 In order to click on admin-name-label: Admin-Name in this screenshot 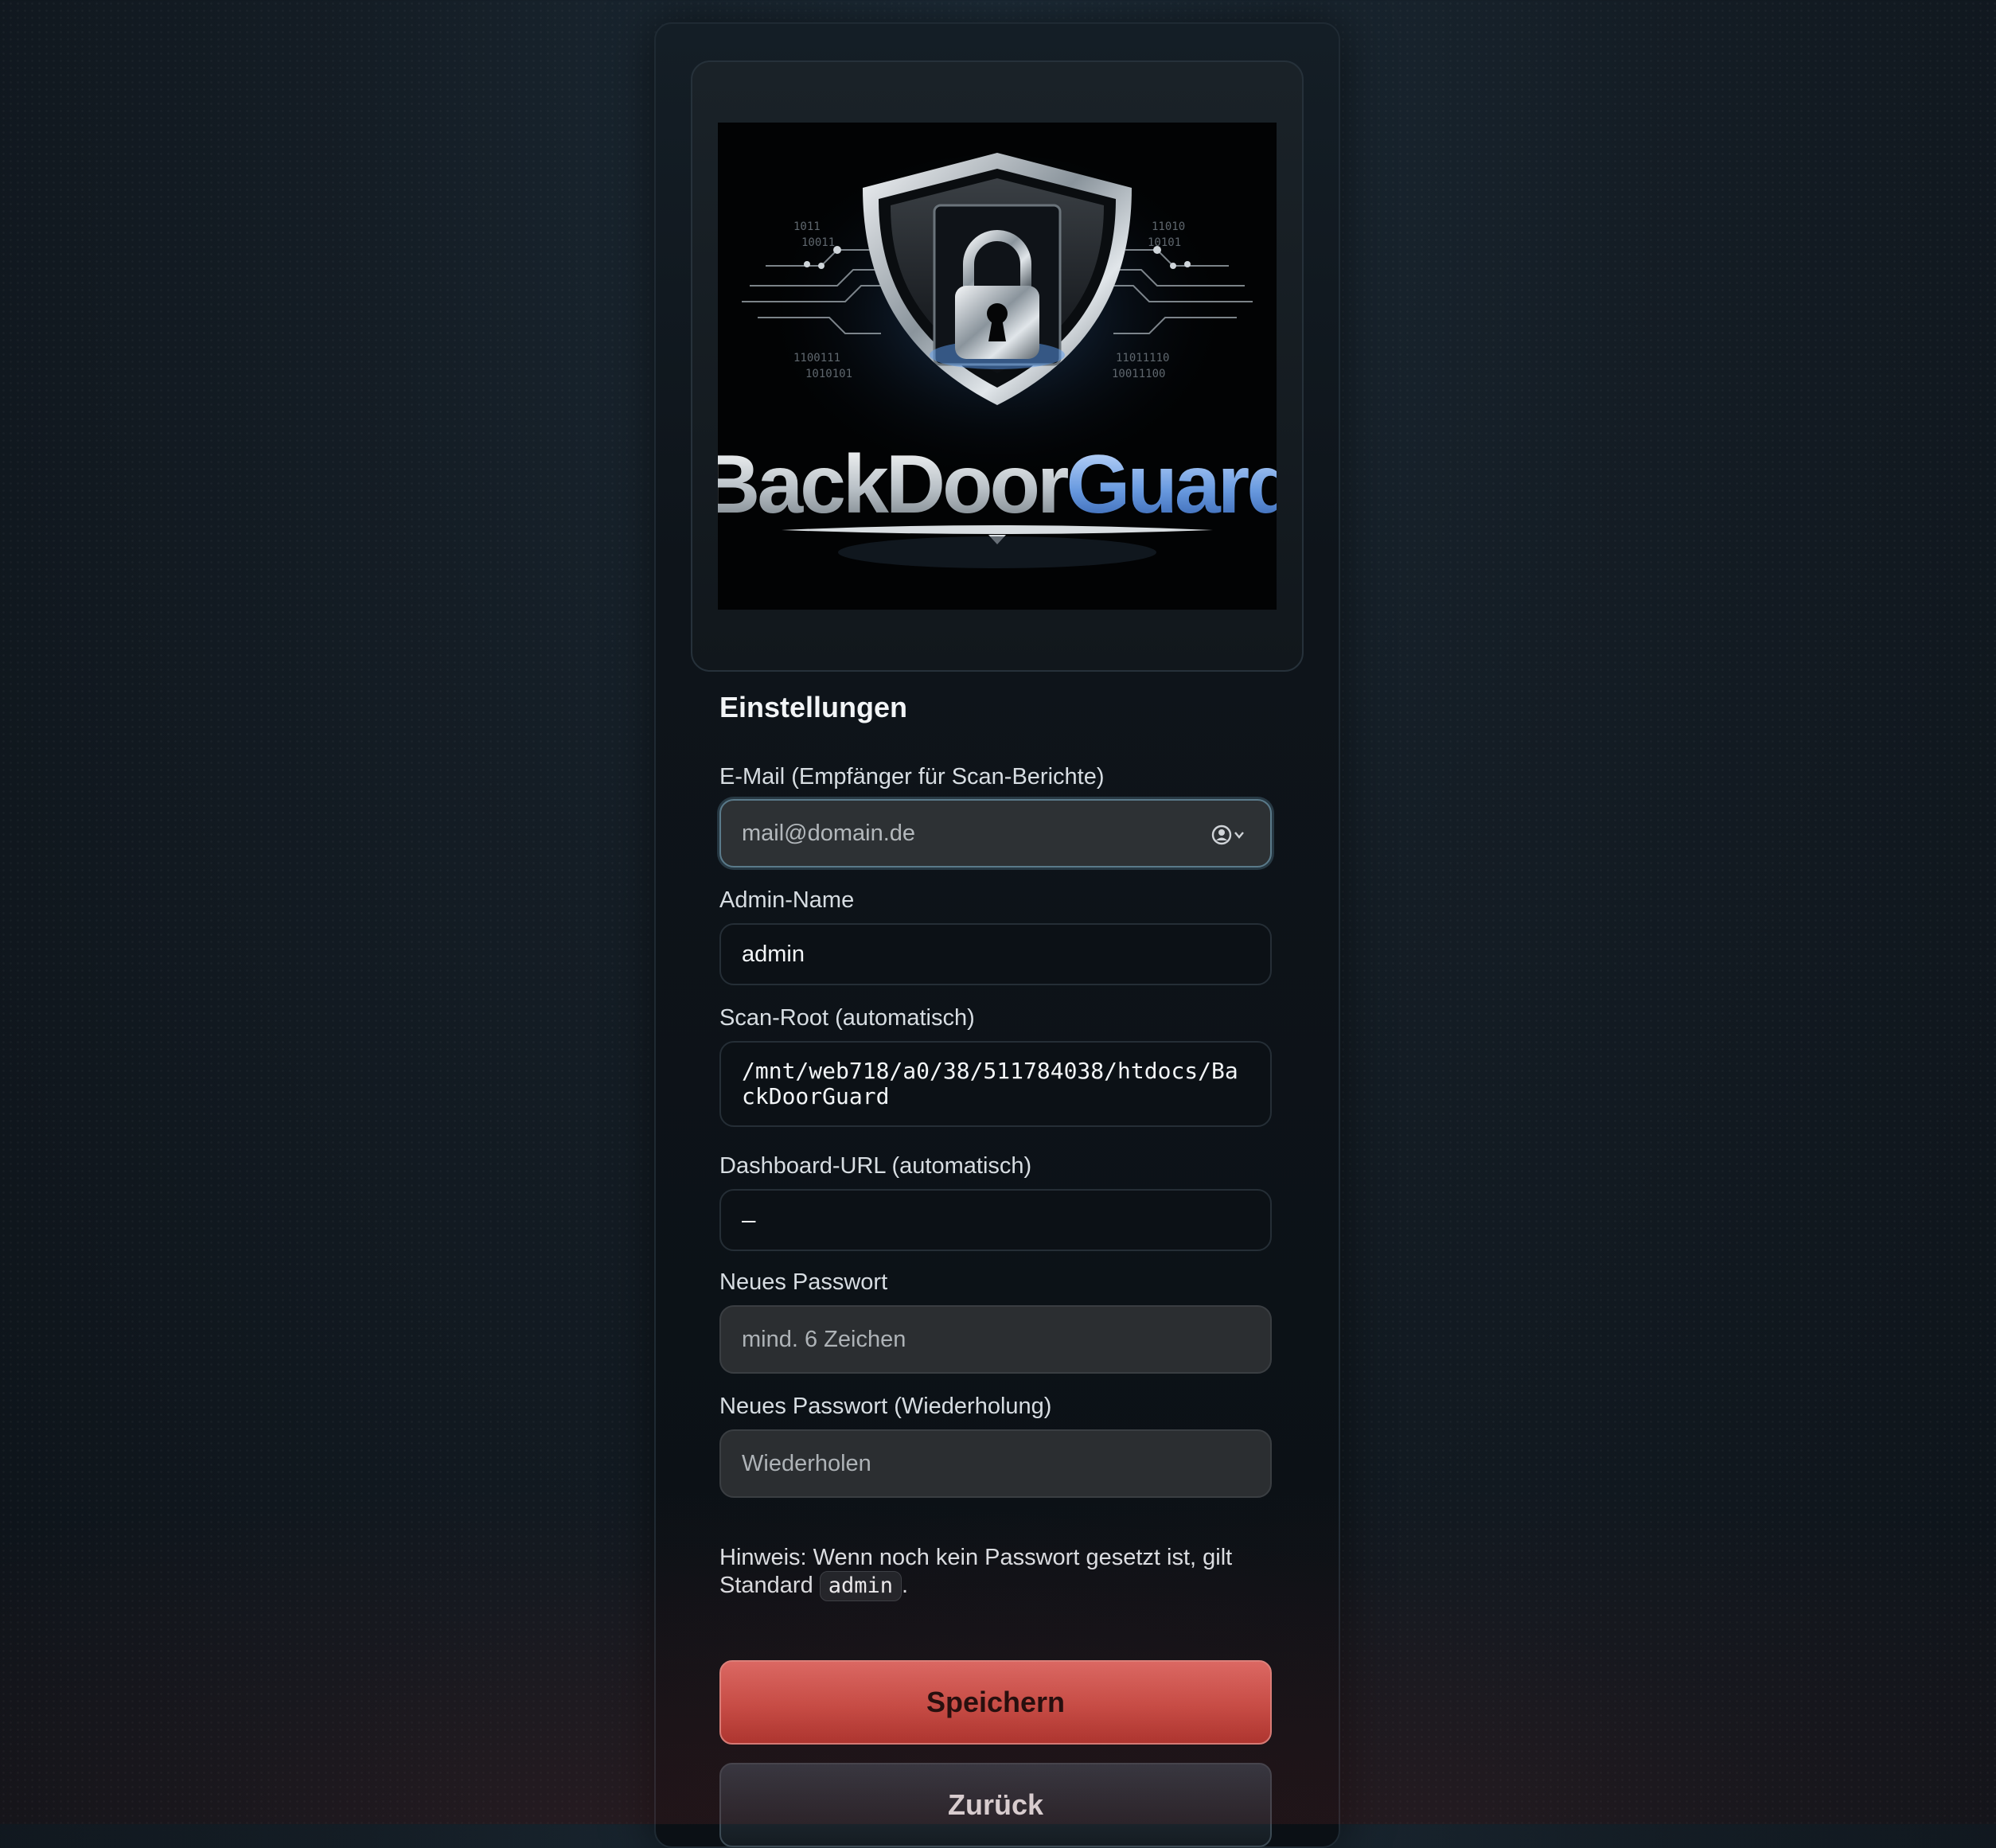, I will do `click(787, 900)`.